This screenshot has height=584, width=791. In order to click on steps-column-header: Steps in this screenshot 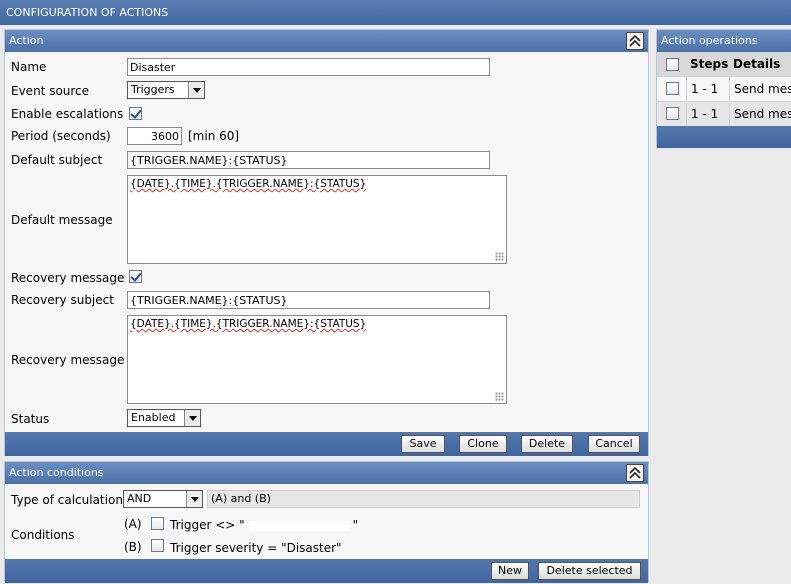, I will do `click(709, 64)`.